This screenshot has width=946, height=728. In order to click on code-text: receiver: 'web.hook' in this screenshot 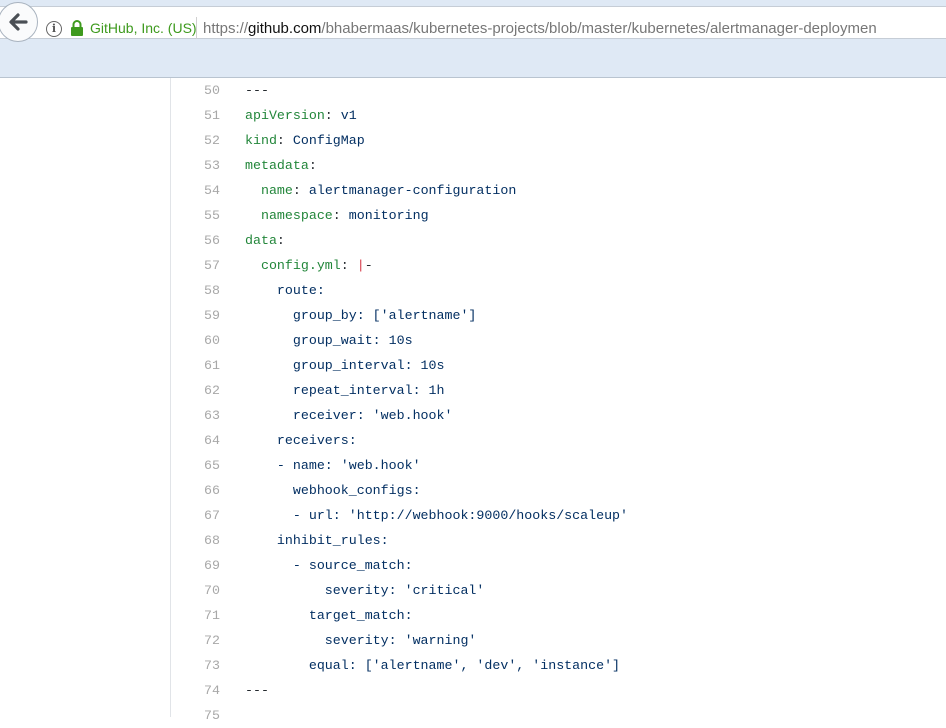, I will do `click(349, 415)`.